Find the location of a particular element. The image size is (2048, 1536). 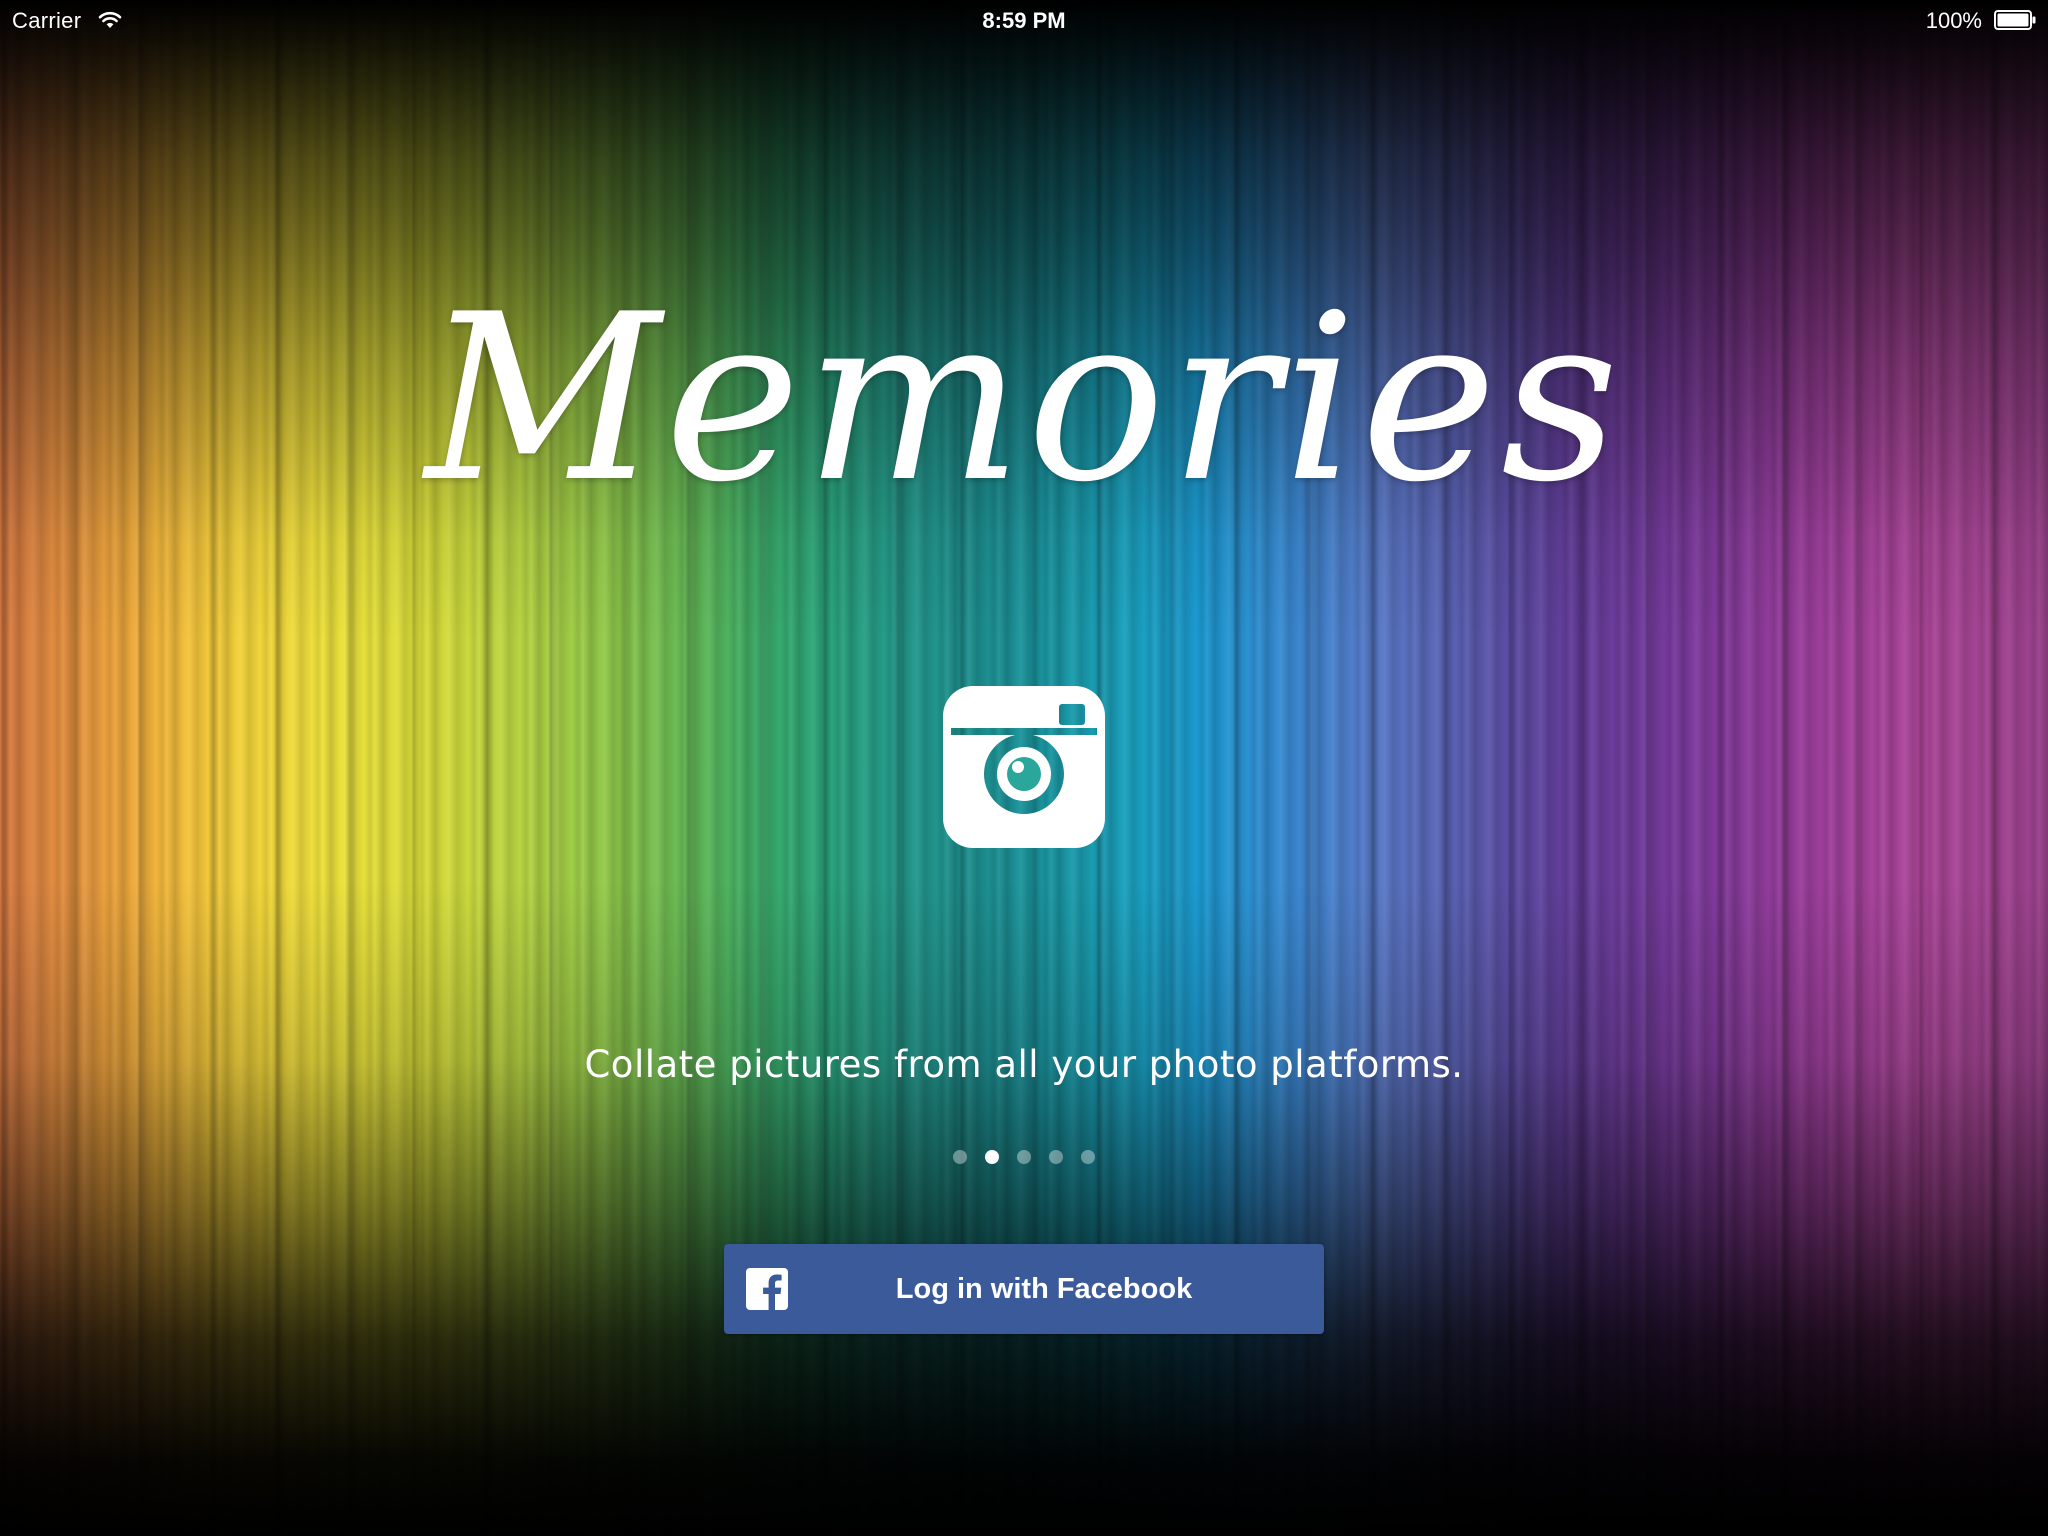

page-control is located at coordinates (1024, 1158).